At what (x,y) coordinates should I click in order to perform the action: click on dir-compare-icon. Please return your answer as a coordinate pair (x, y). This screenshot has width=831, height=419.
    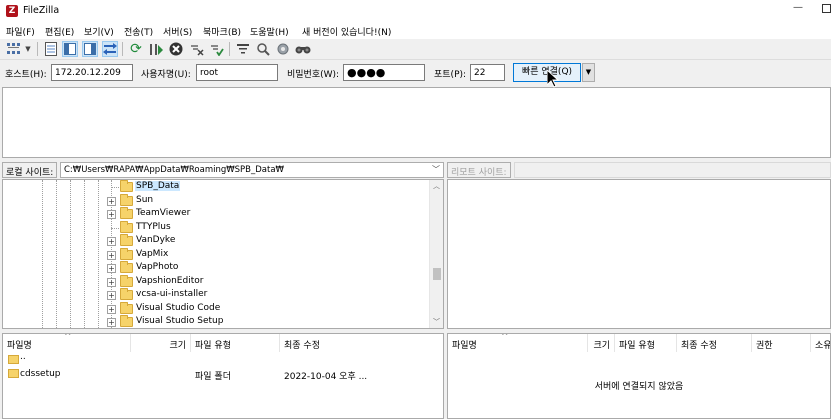
    Looking at the image, I should click on (263, 49).